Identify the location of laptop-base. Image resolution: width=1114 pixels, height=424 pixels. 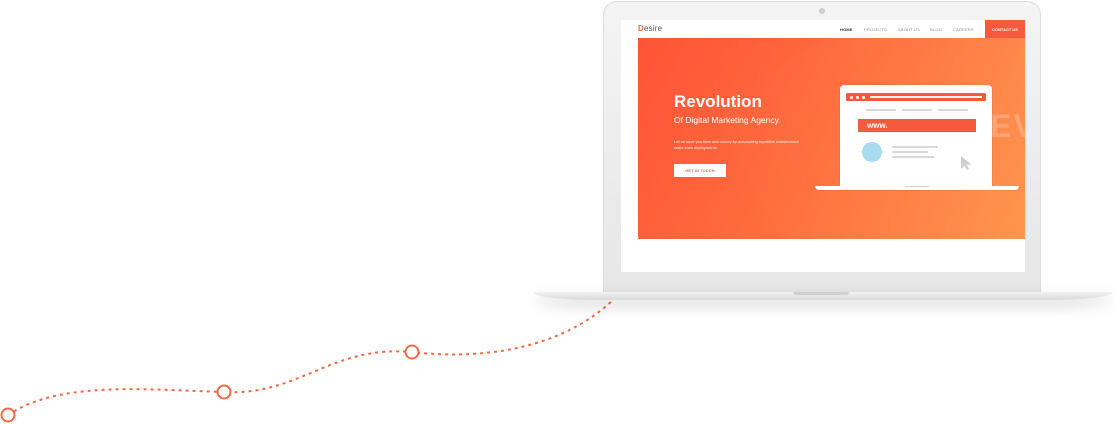
(823, 296).